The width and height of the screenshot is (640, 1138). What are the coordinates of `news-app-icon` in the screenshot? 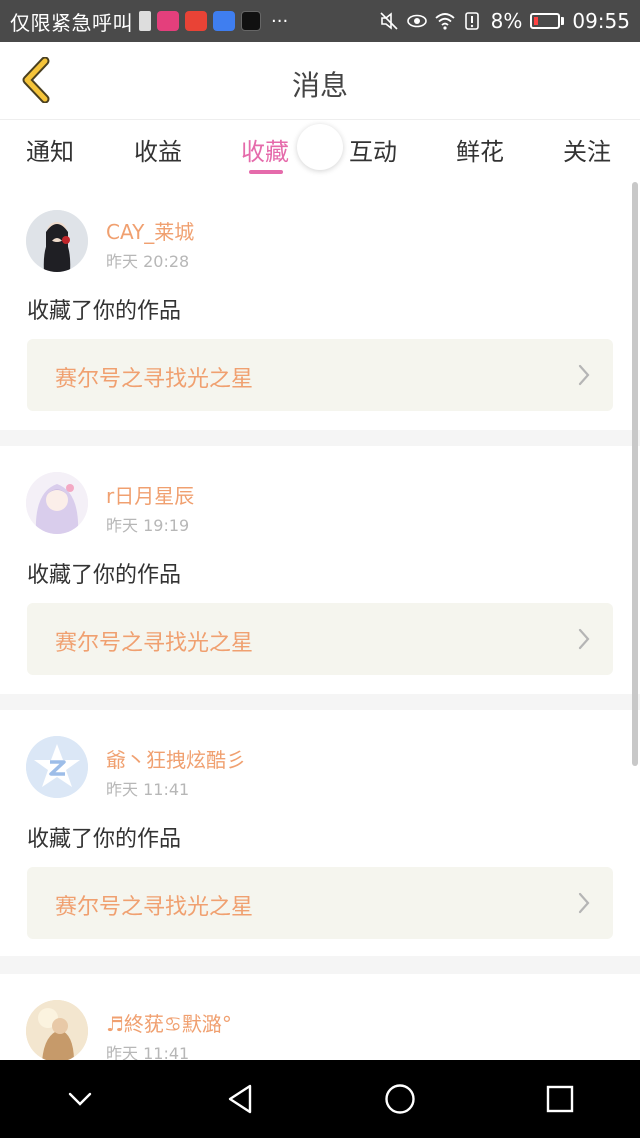 It's located at (196, 21).